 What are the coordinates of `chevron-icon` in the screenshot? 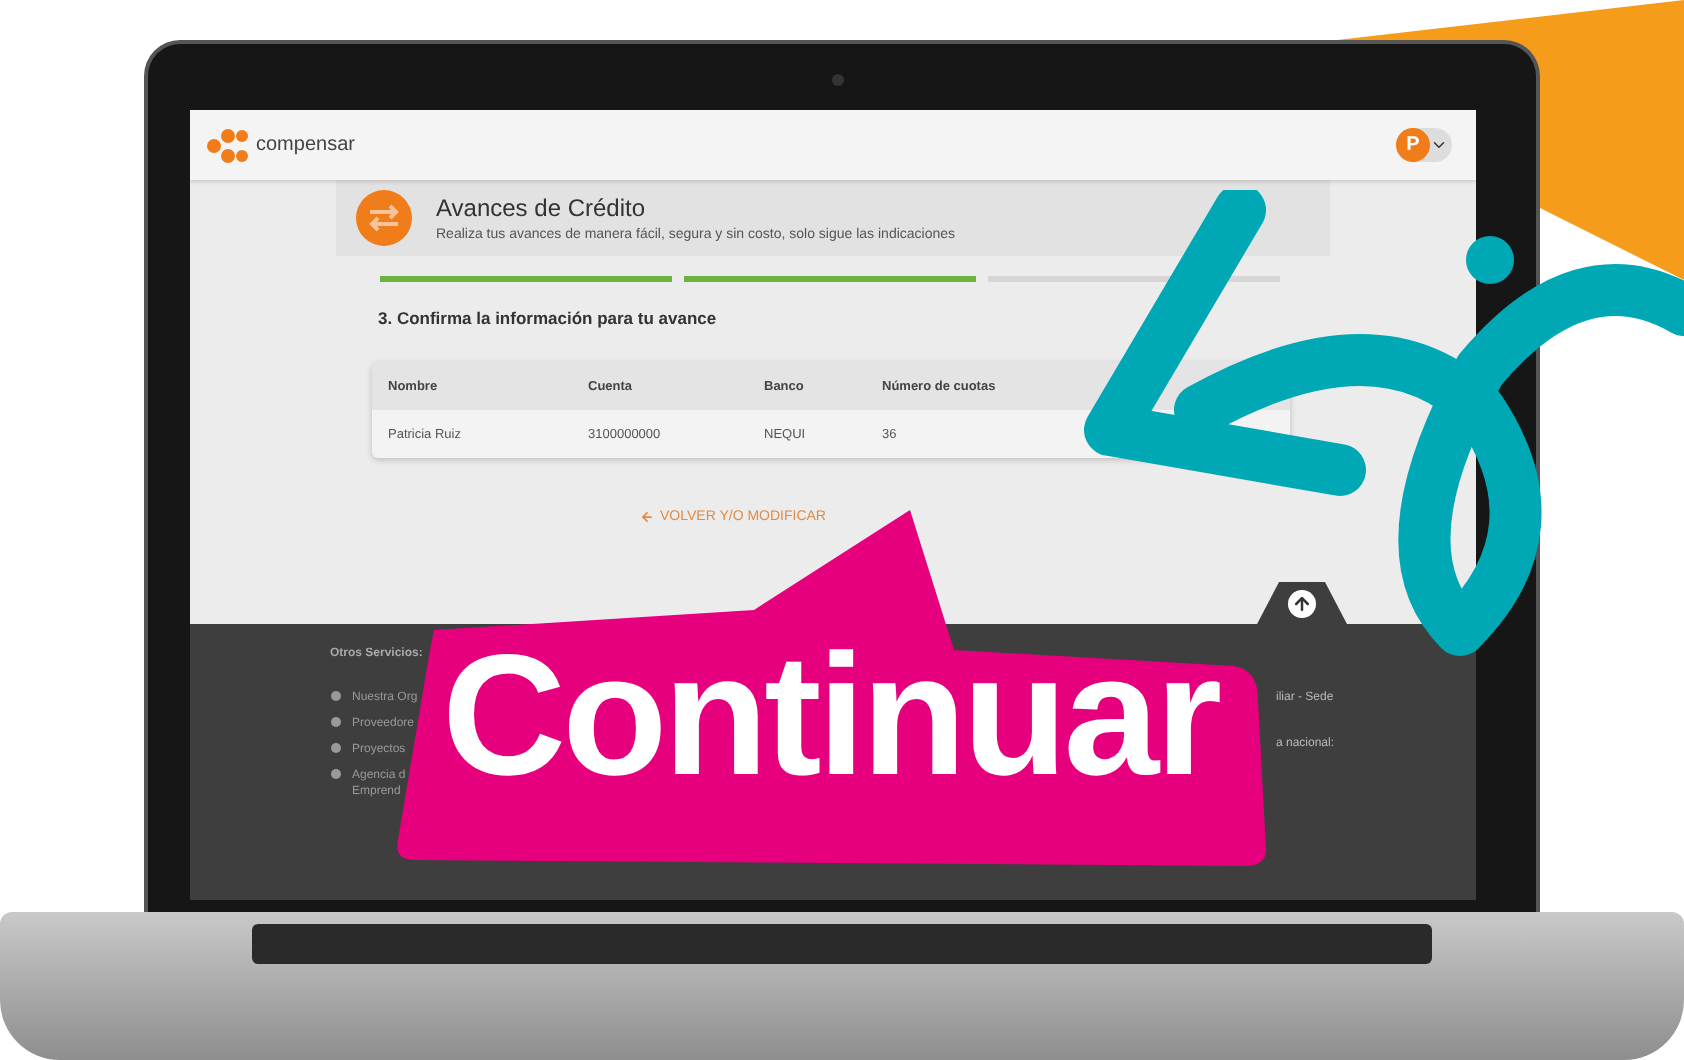 It's located at (1439, 145).